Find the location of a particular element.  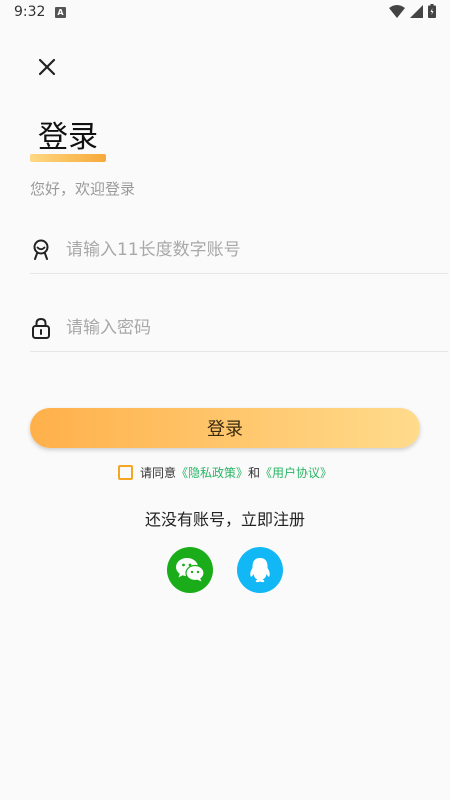

qq-login-button is located at coordinates (260, 570).